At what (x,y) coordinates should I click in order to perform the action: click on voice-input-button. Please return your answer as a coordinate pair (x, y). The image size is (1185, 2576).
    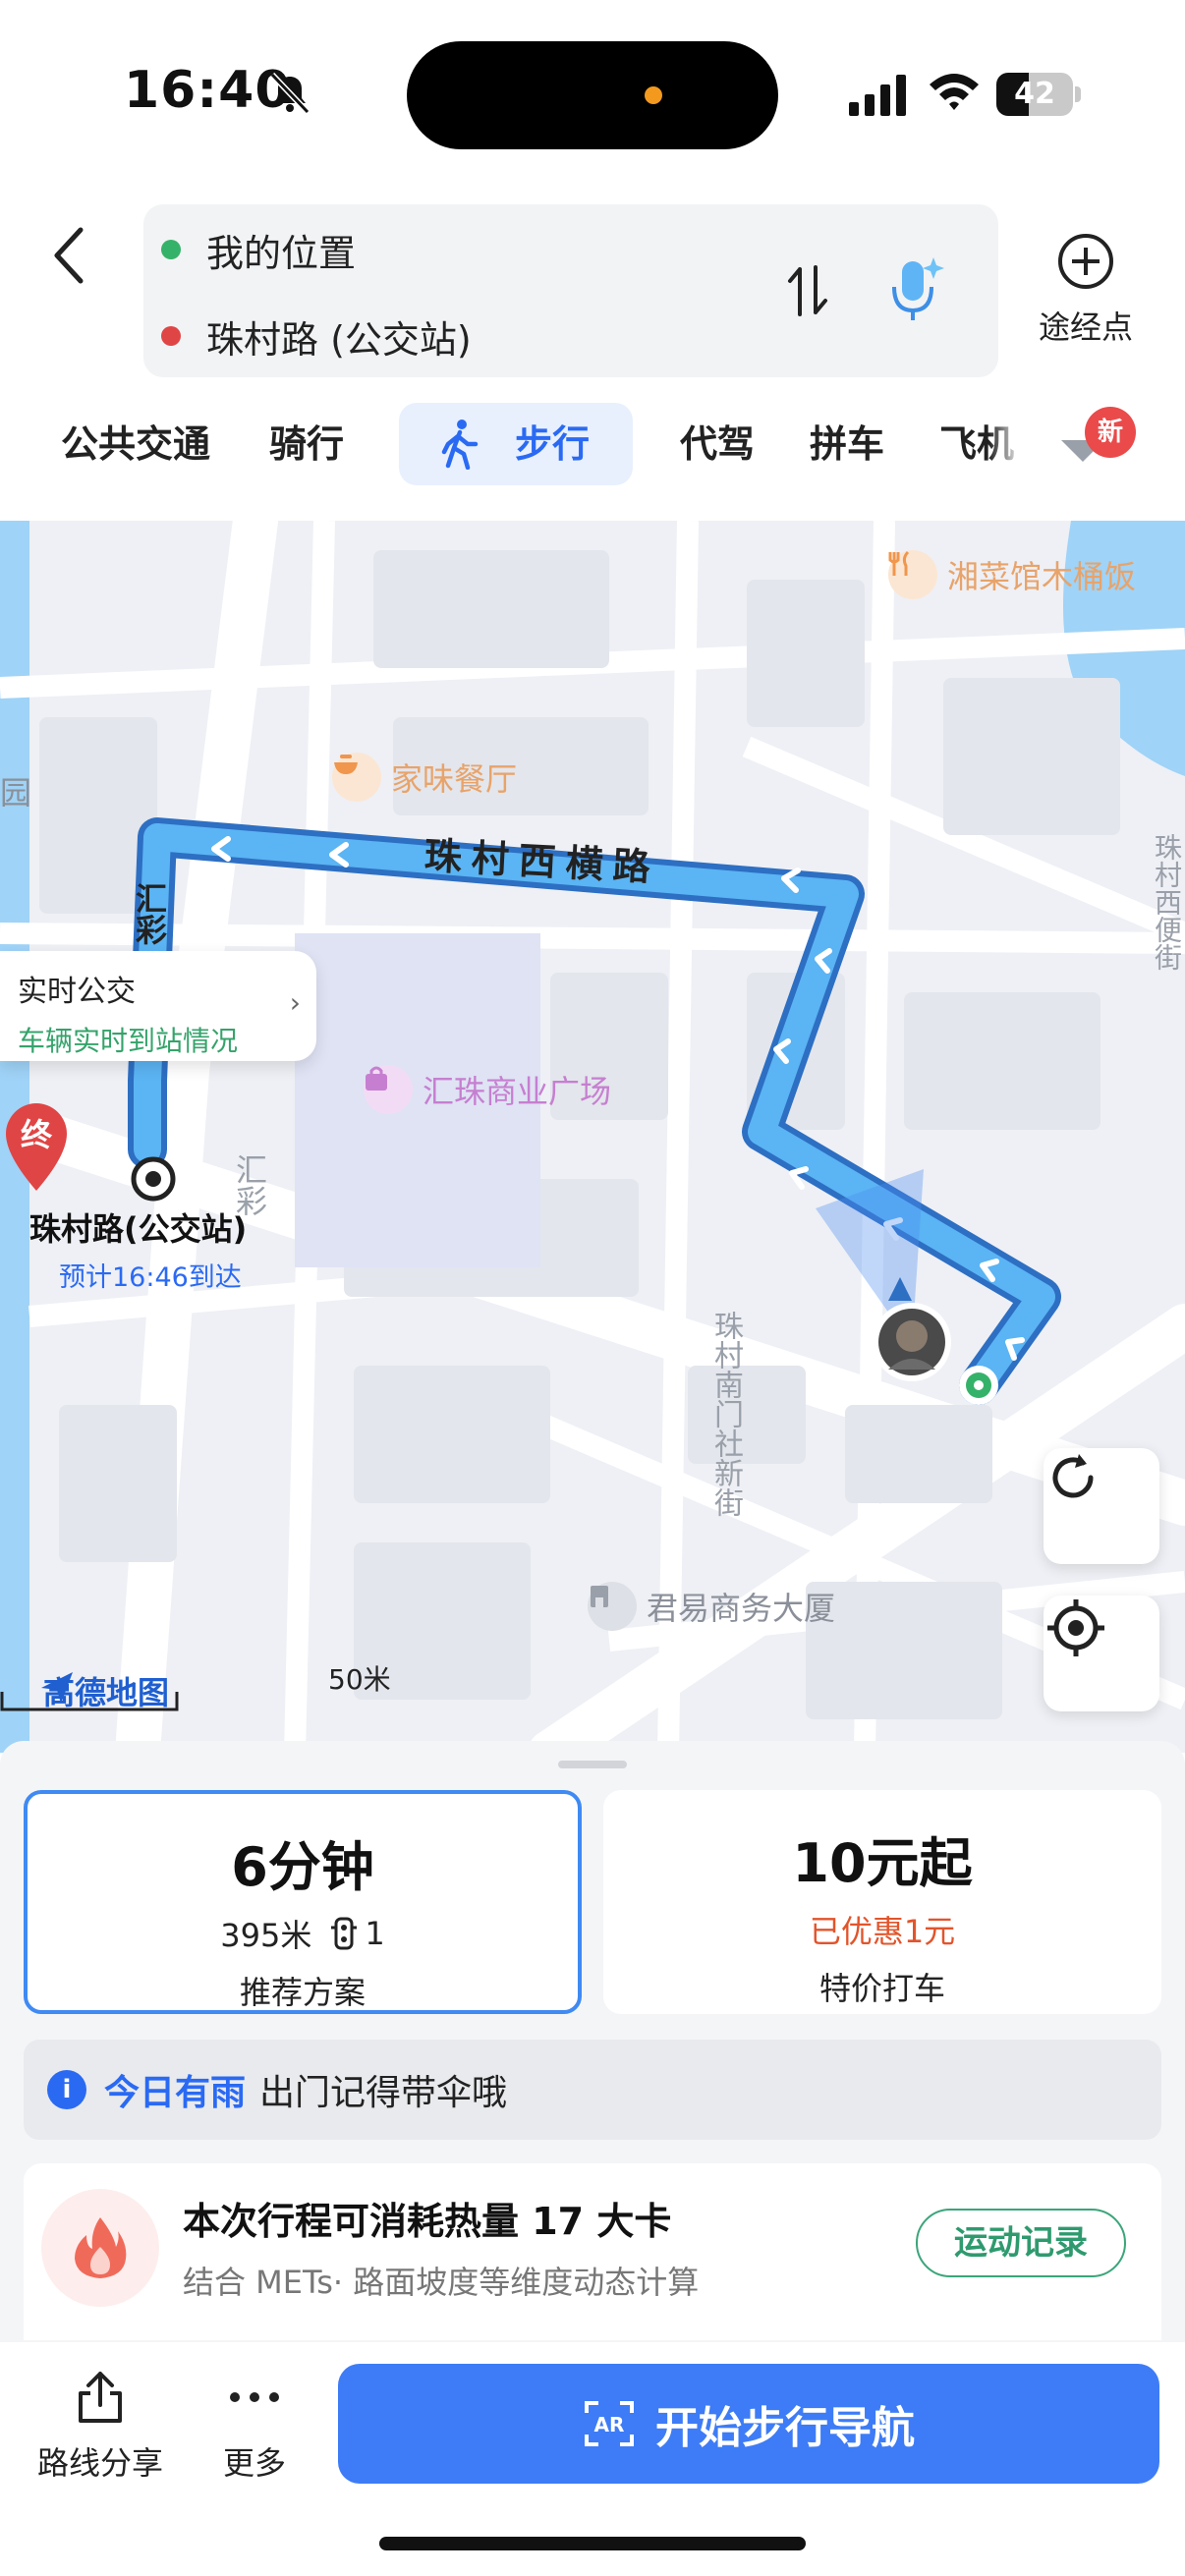
    Looking at the image, I should click on (916, 289).